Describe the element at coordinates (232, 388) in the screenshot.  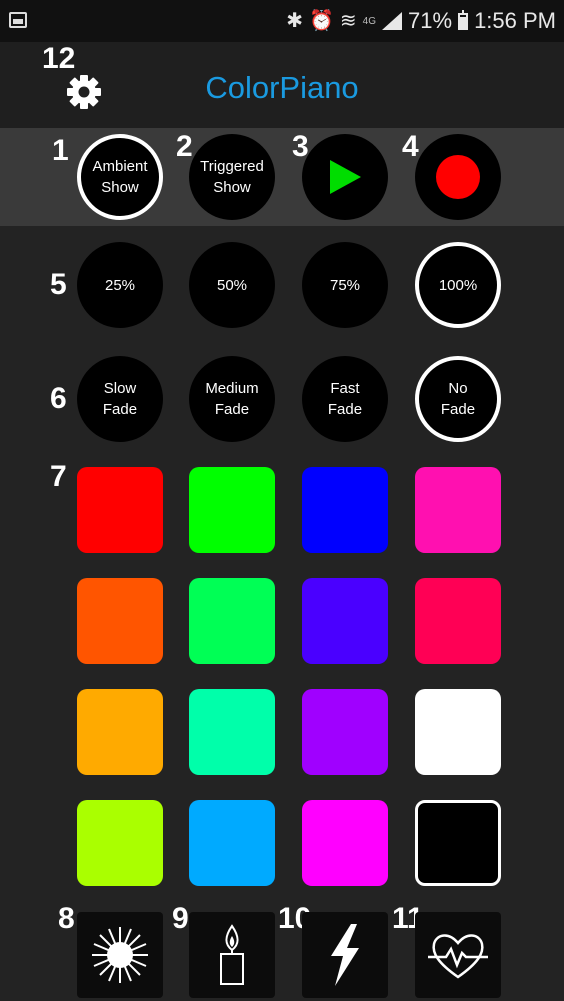
I see `button-label: Medium` at that location.